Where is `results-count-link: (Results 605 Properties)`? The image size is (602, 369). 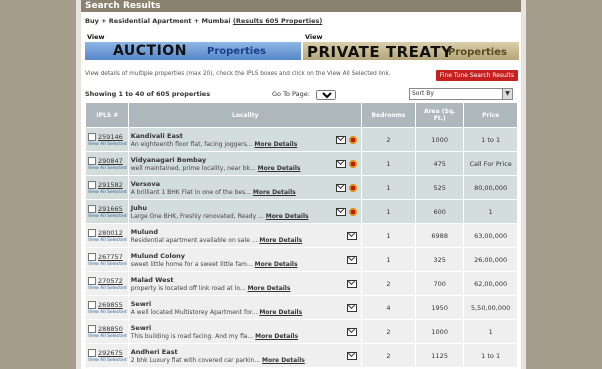 results-count-link: (Results 605 Properties) is located at coordinates (277, 21).